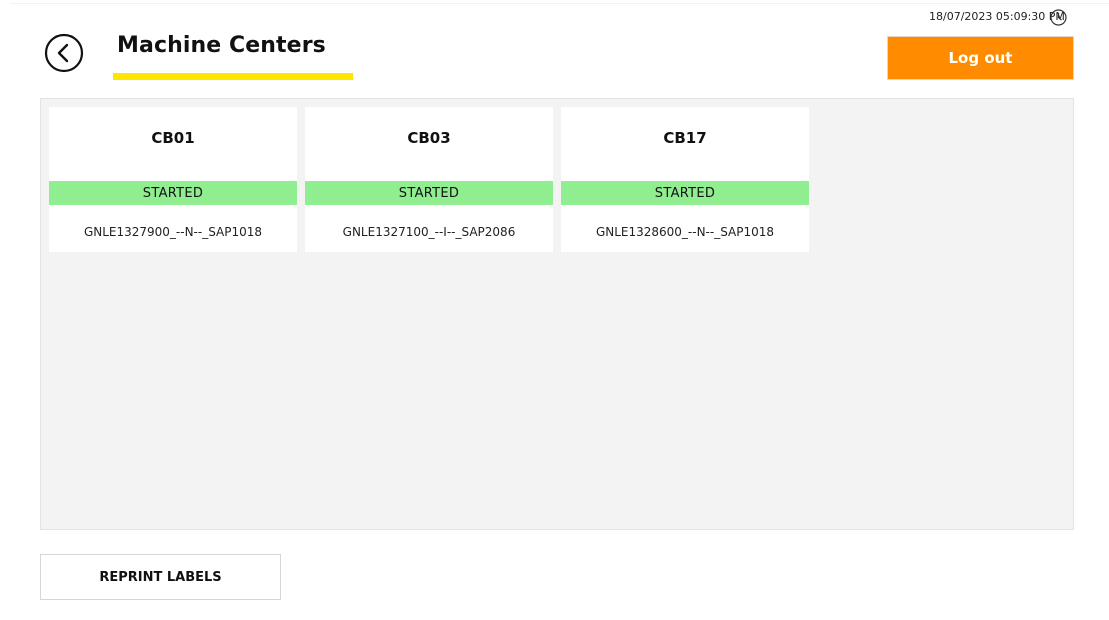 The height and width of the screenshot is (620, 1109). What do you see at coordinates (160, 577) in the screenshot?
I see `reprint-labels-button: REPRINT LABELS` at bounding box center [160, 577].